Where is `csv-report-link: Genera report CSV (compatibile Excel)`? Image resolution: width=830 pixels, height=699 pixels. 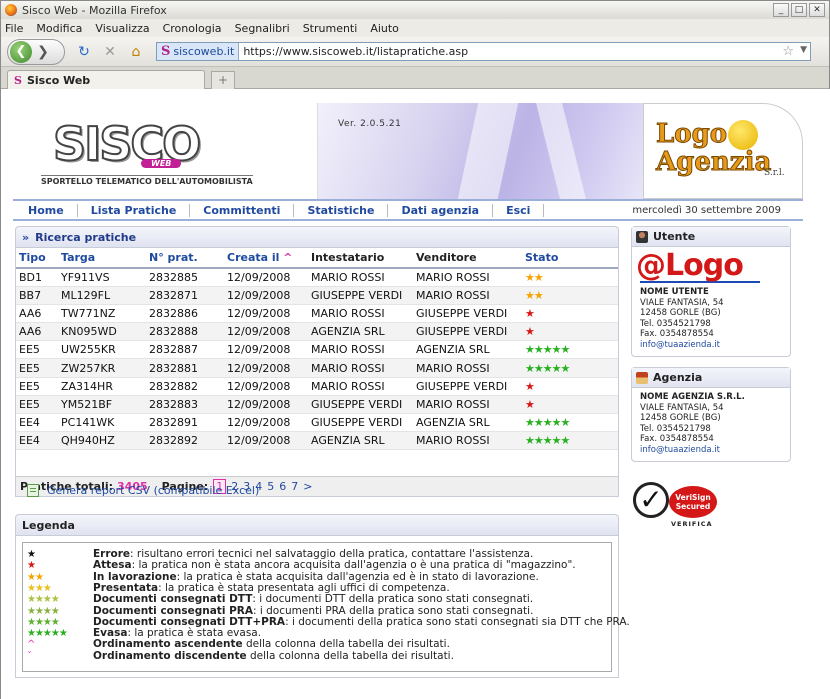 csv-report-link: Genera report CSV (compatibile Excel) is located at coordinates (137, 490).